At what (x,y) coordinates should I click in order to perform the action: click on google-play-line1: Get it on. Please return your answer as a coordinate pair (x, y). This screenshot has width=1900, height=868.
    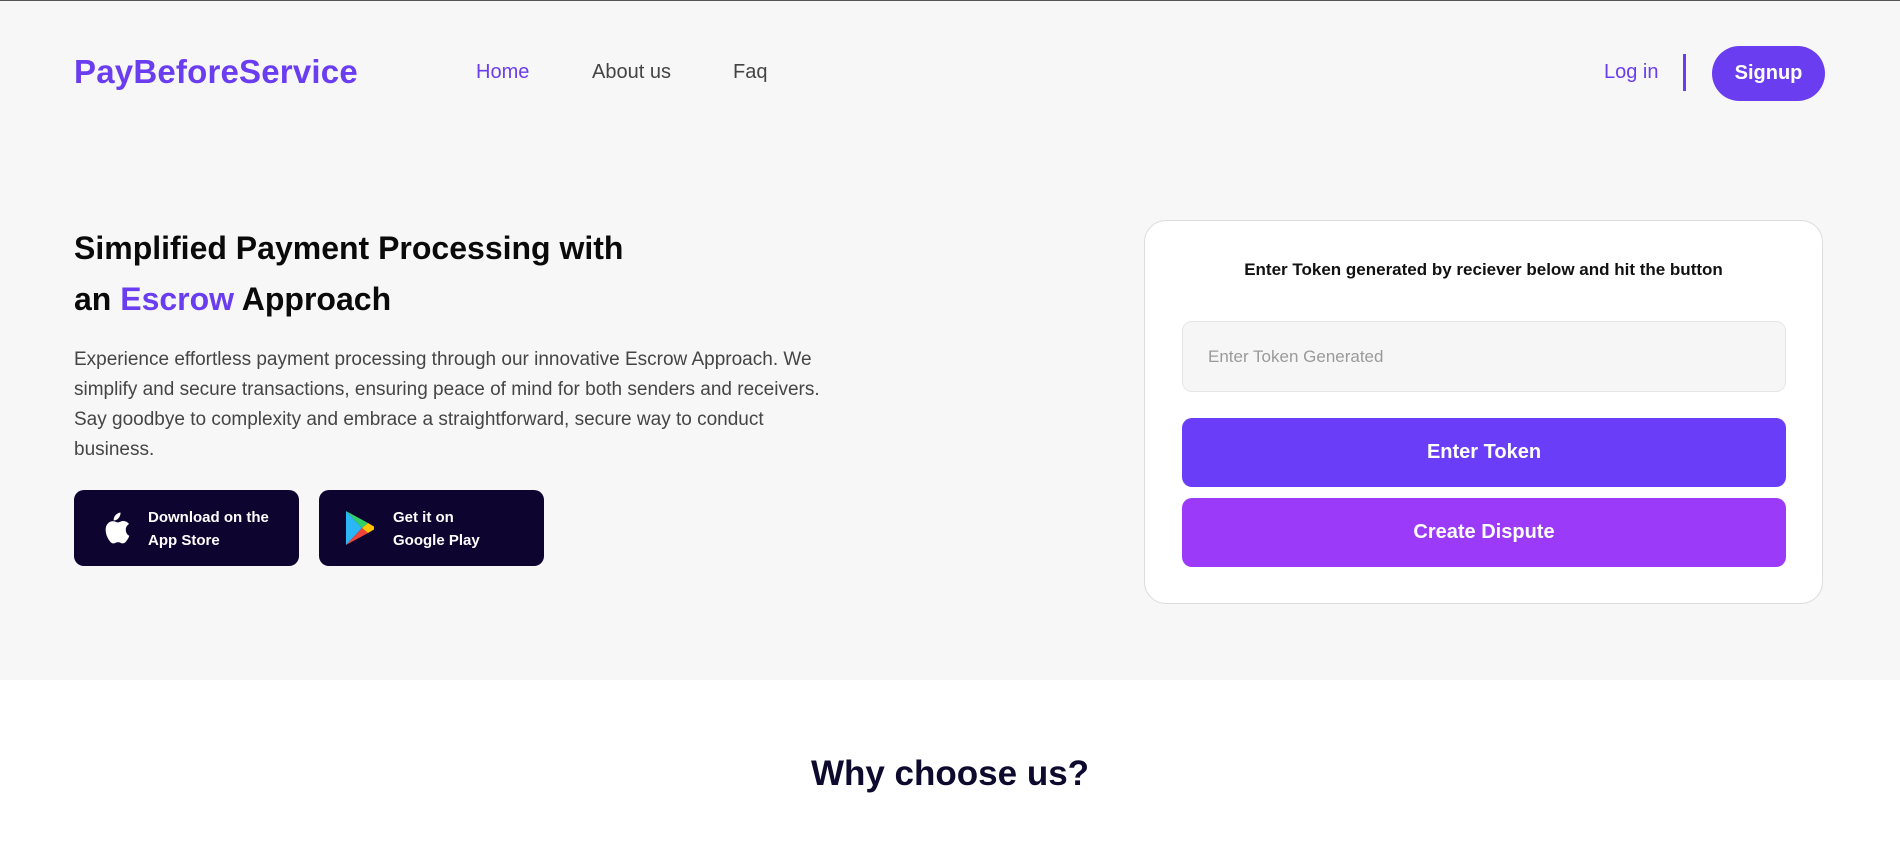
    Looking at the image, I should click on (423, 517).